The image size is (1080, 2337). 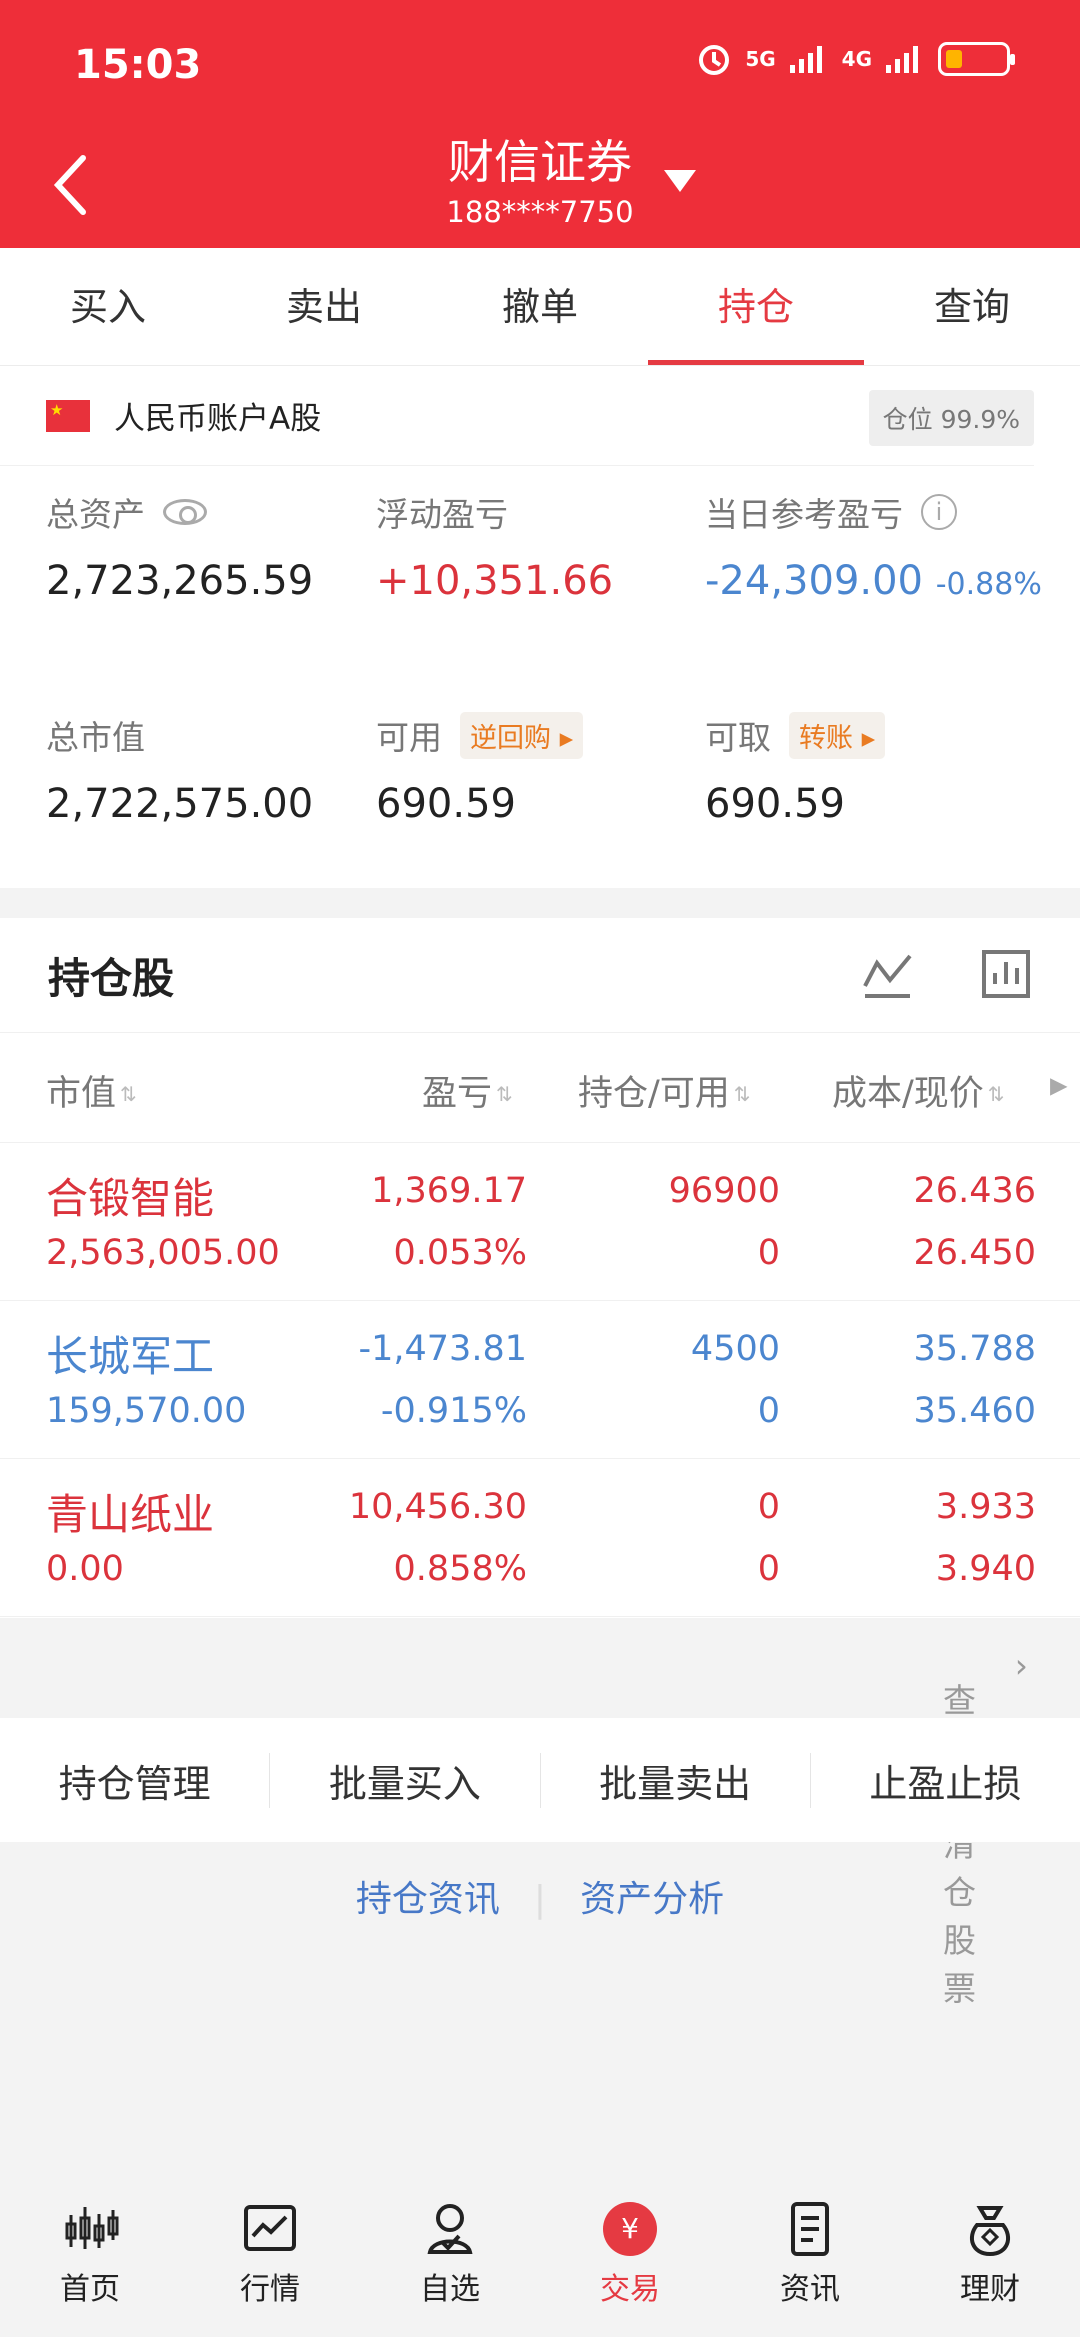 What do you see at coordinates (108, 306) in the screenshot?
I see `tab-buy: 买入` at bounding box center [108, 306].